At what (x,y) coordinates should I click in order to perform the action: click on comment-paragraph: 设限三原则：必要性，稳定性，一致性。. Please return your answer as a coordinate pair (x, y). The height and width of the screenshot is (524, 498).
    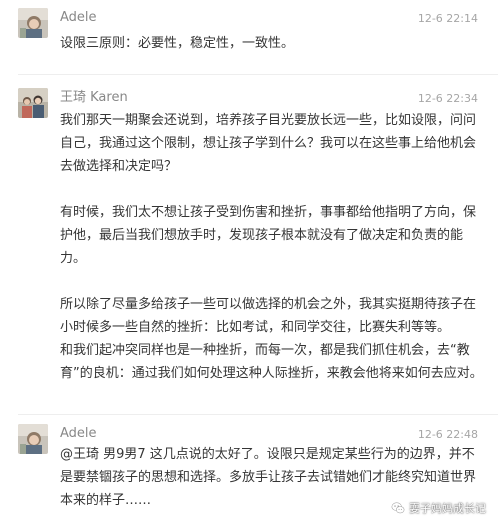
    Looking at the image, I should click on (177, 43).